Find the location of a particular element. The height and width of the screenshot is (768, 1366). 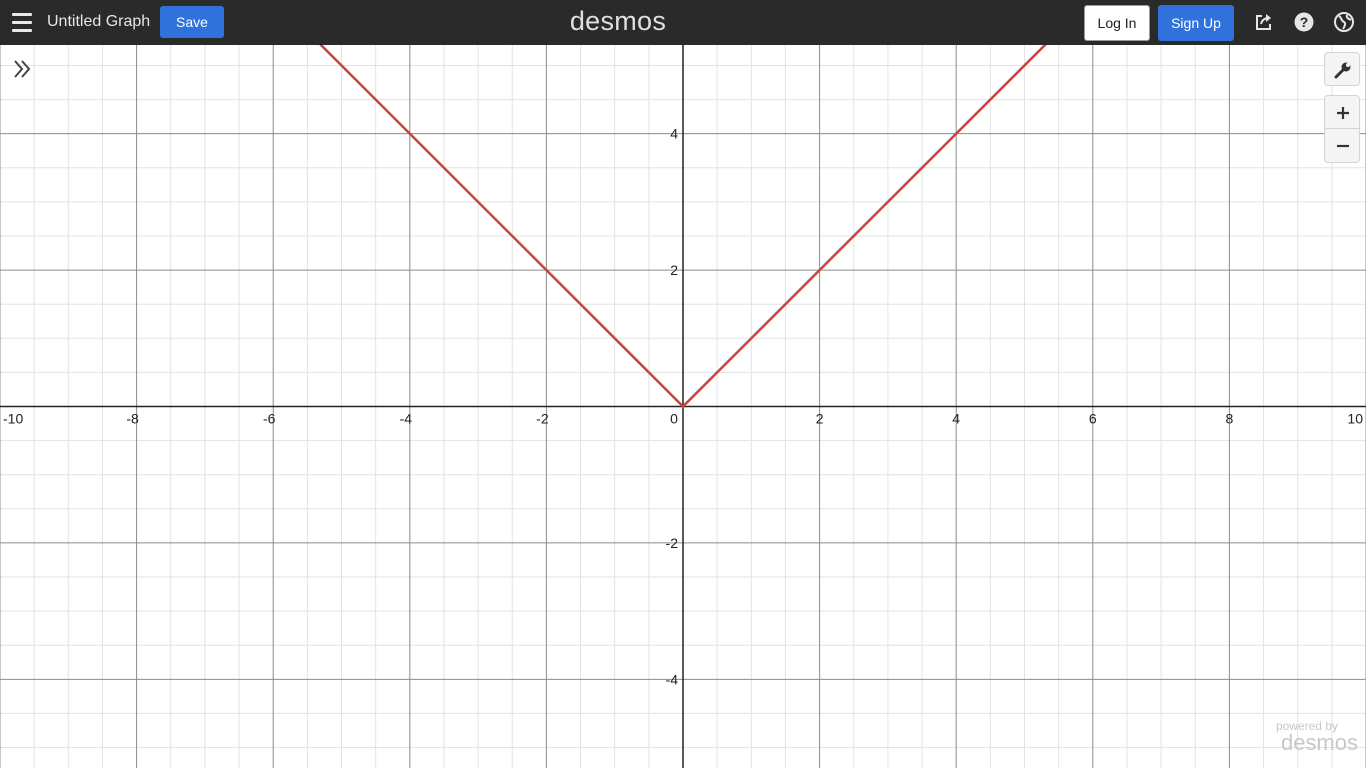

powered-by-watermark: powered by desmos is located at coordinates (1317, 737).